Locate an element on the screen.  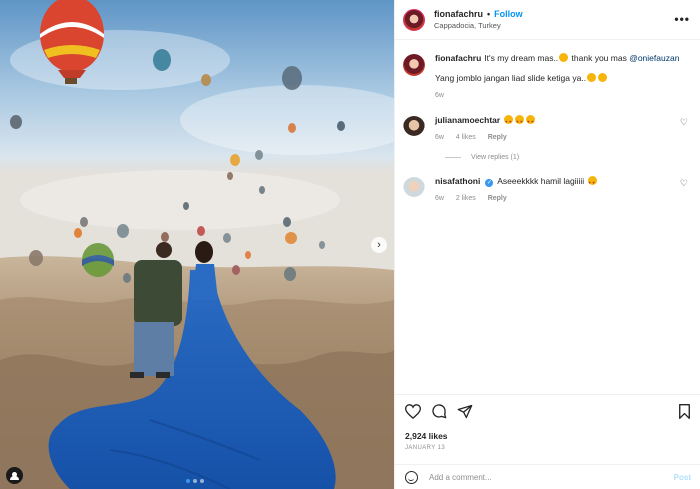
comment-item: julianamoechtar 6w 4 likes Reply ♡ is located at coordinates (547, 129).